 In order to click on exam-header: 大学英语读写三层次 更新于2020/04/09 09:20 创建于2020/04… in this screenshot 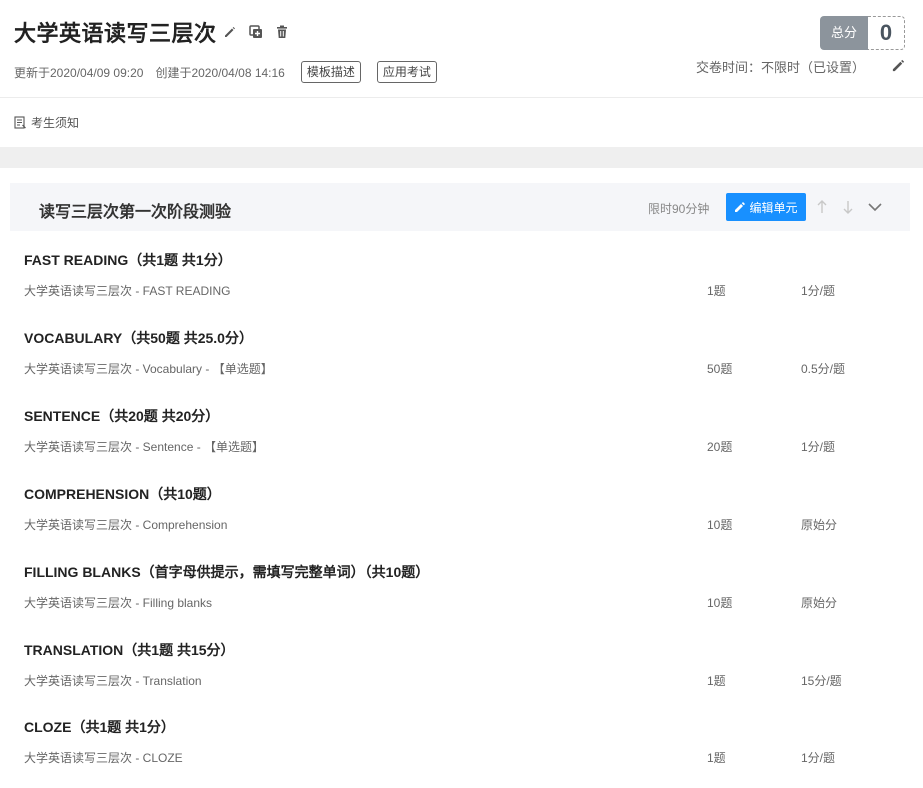, I will do `click(461, 49)`.